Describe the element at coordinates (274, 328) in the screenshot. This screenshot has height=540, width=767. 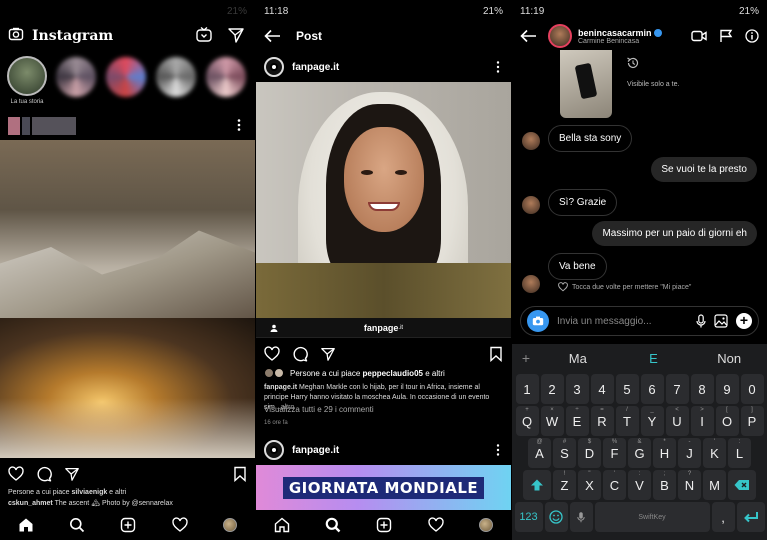
I see `tag-person-icon` at that location.